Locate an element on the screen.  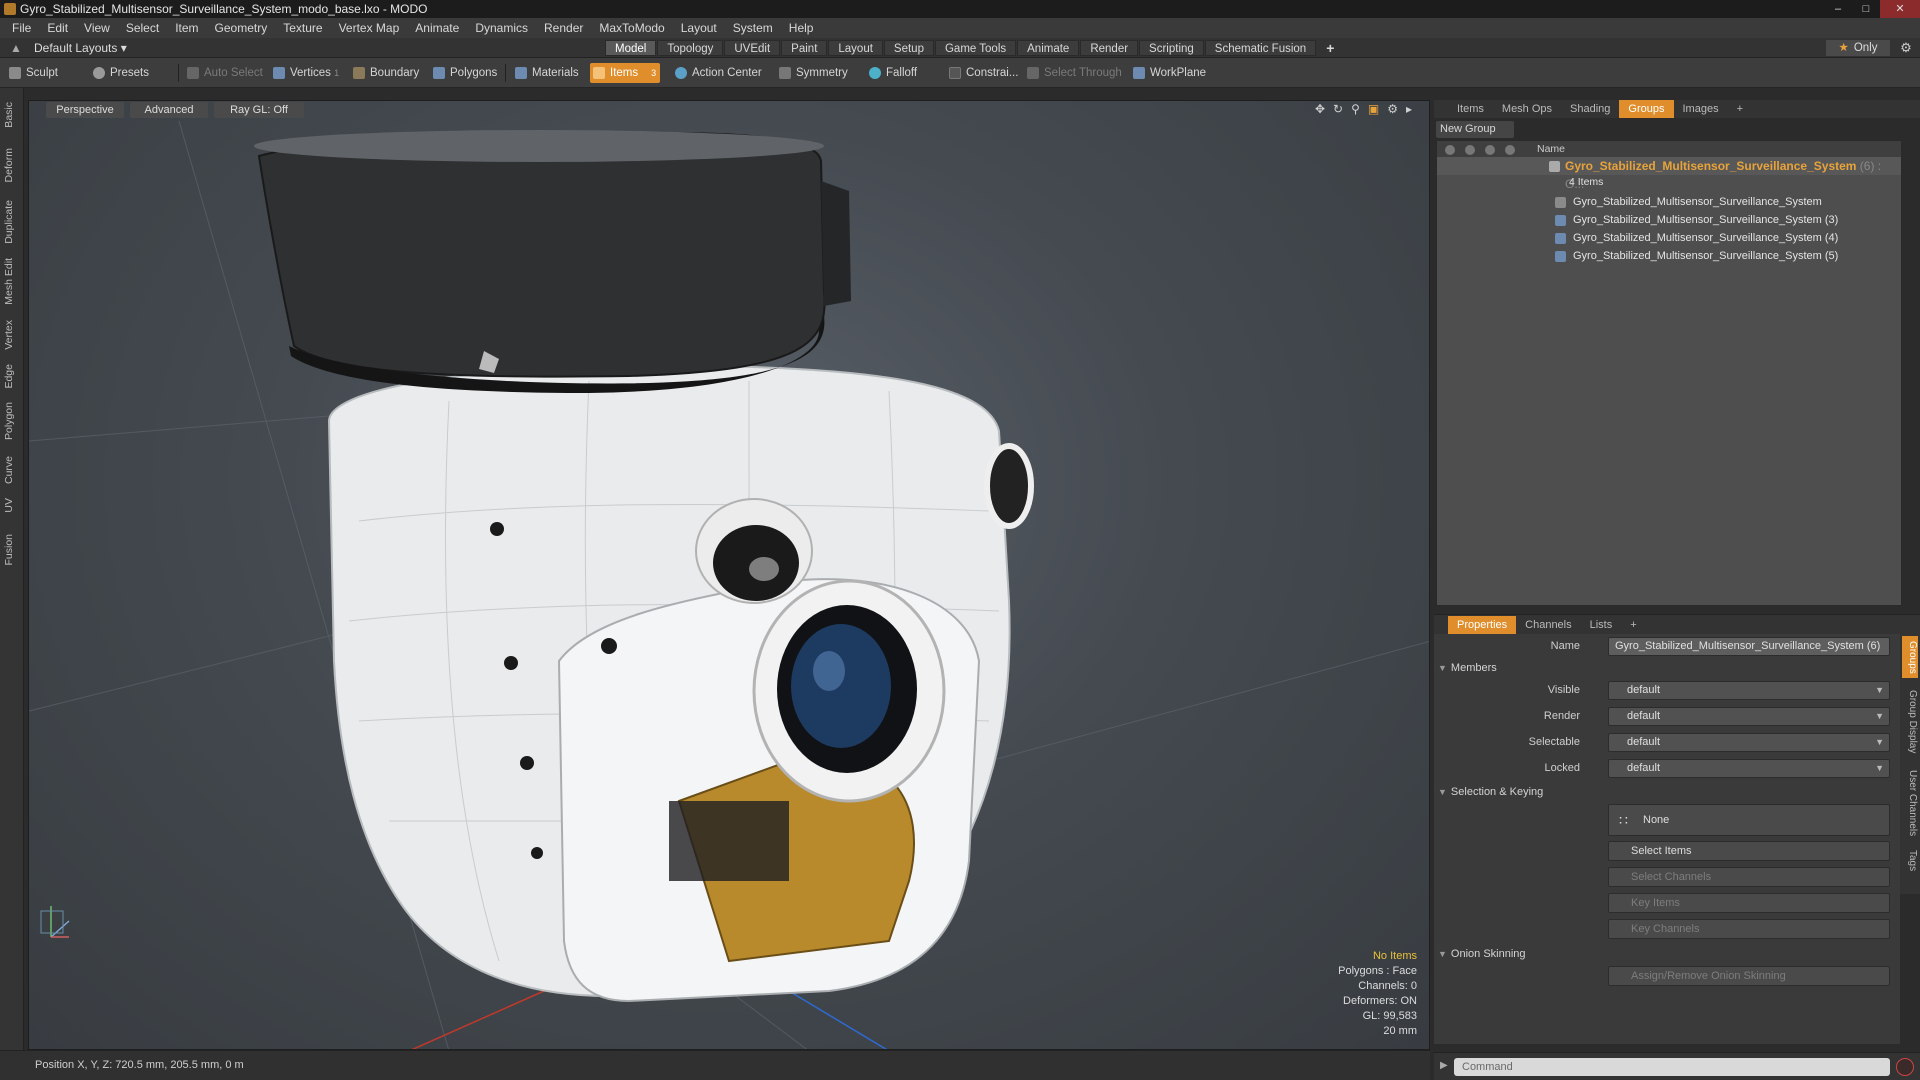
materials-button: Materials is located at coordinates (545, 73).